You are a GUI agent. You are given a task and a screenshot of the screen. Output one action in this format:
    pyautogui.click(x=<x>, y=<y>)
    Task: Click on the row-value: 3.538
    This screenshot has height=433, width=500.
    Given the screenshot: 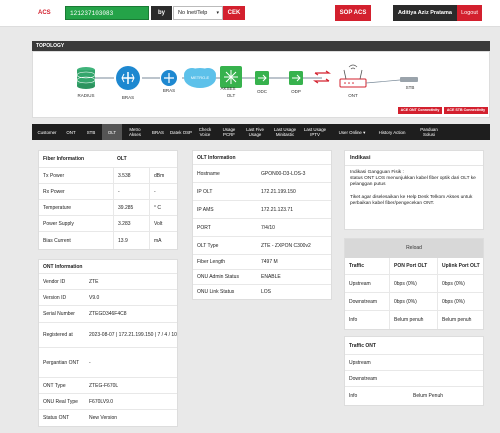 What is the action you would take?
    pyautogui.click(x=131, y=175)
    